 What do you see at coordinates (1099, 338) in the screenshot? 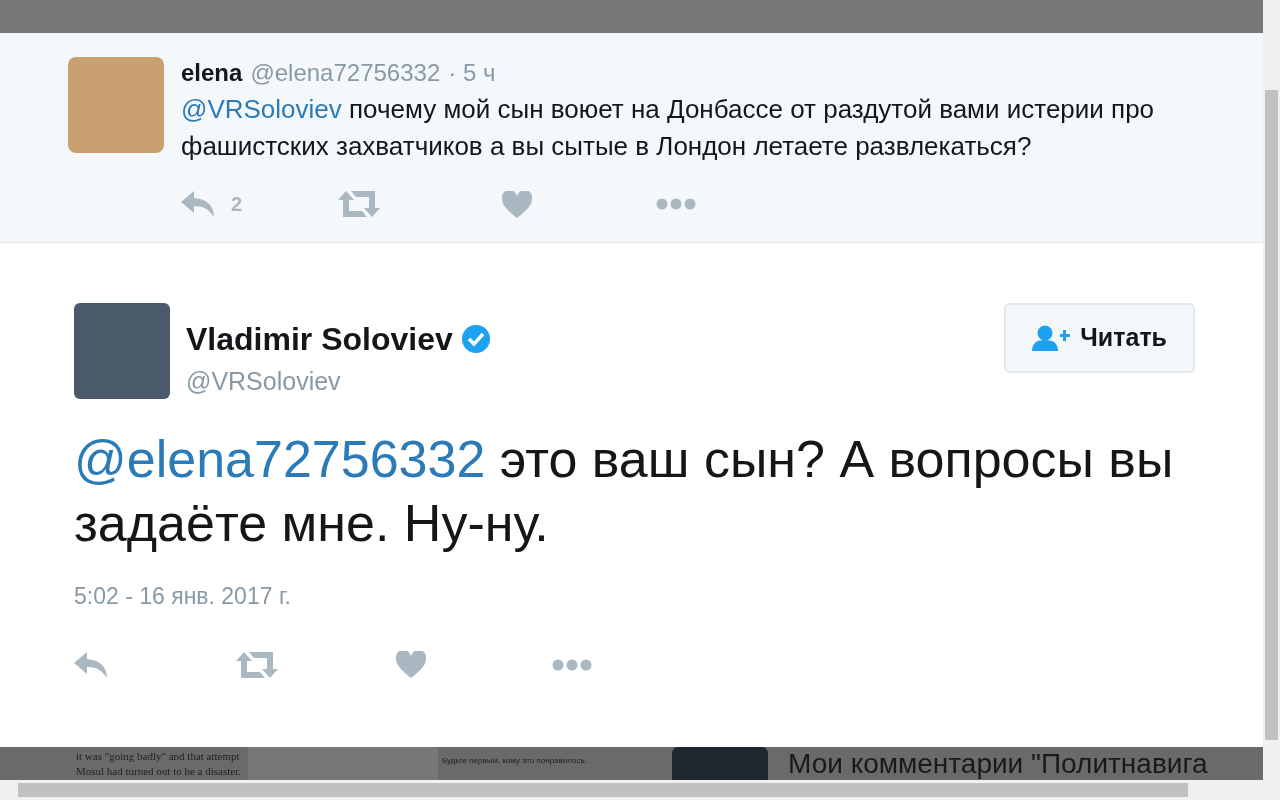
I see `follow-button: Читать` at bounding box center [1099, 338].